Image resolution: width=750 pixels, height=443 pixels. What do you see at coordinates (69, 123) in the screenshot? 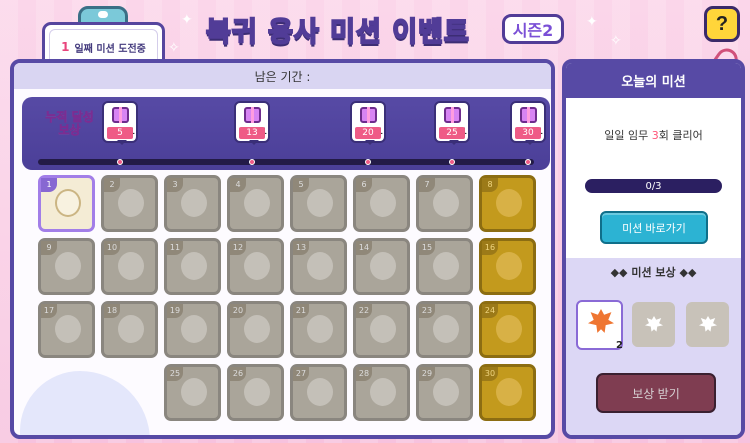
I see `cumulative-reward-label: 누적 달성 보상` at bounding box center [69, 123].